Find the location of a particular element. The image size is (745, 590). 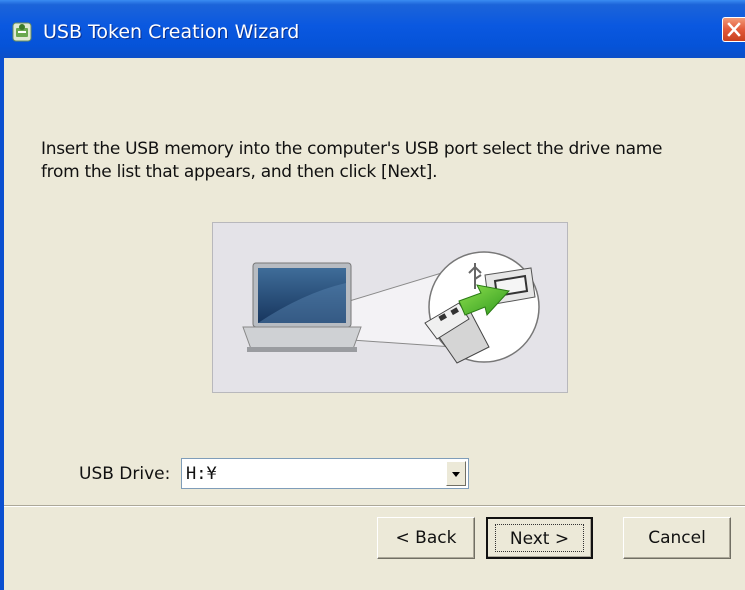

close-icon is located at coordinates (734, 29).